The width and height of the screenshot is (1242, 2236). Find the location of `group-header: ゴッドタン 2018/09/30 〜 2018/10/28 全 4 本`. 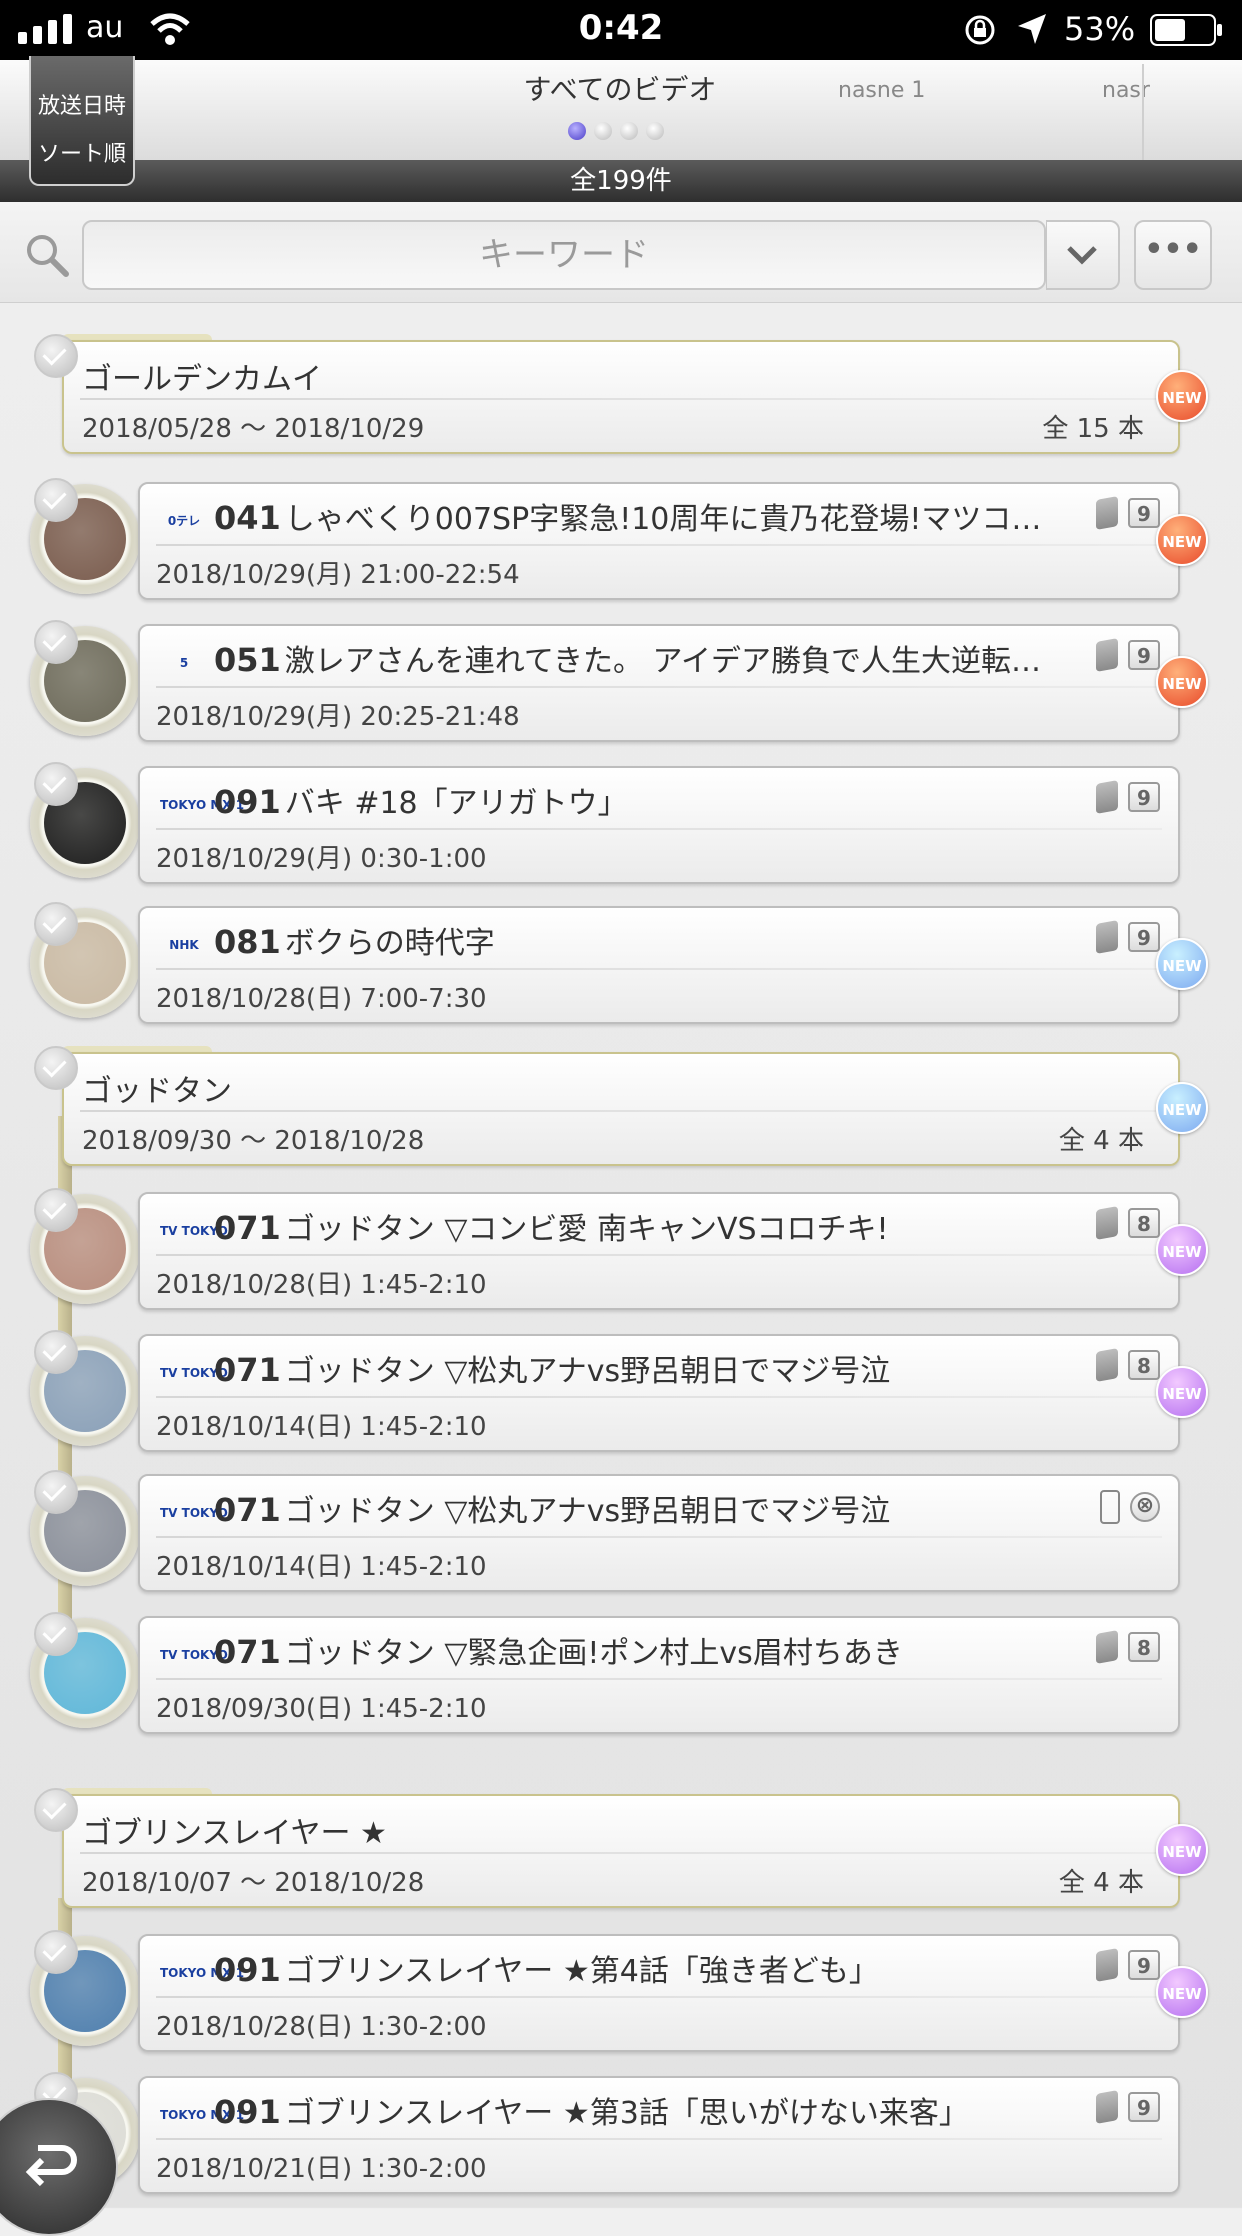

group-header: ゴッドタン 2018/09/30 〜 2018/10/28 全 4 本 is located at coordinates (621, 1109).